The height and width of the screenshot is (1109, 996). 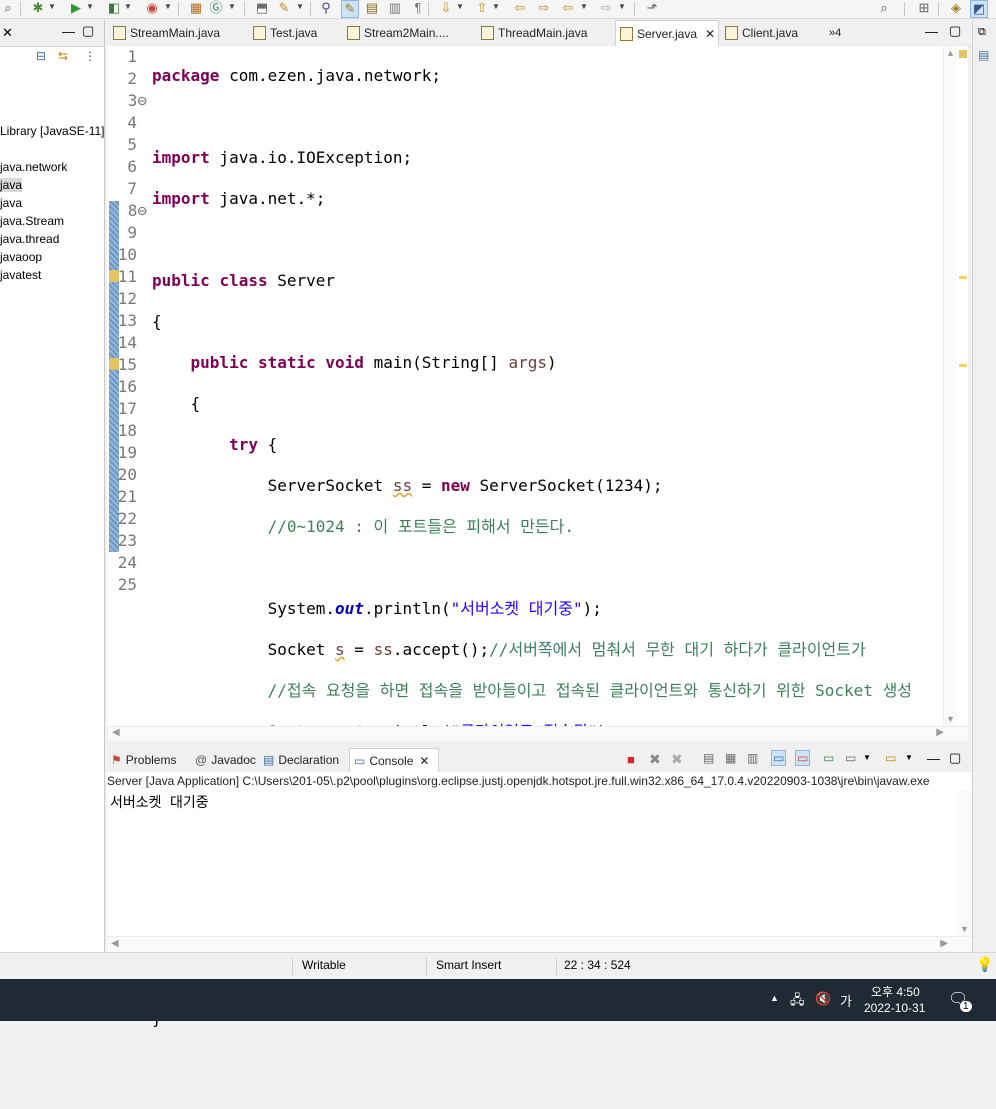 I want to click on tab-console: ▭ Console ✕, so click(x=394, y=760).